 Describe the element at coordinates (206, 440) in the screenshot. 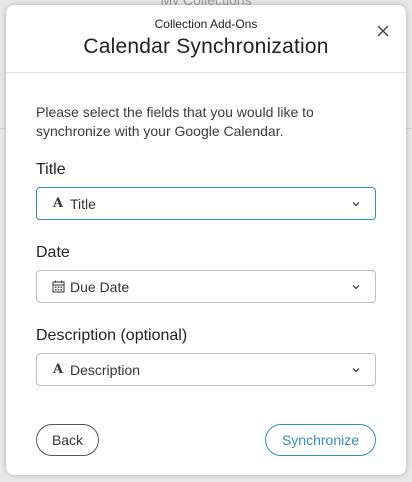

I see `modal-footer: Back Synchronize` at that location.